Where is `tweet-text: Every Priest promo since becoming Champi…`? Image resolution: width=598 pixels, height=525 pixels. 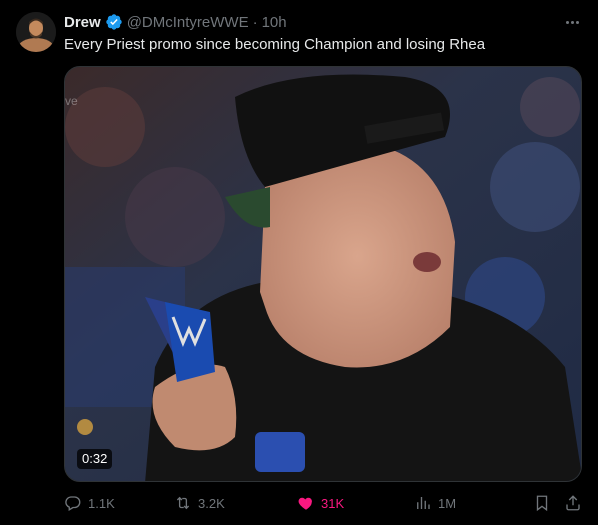 tweet-text: Every Priest promo since becoming Champi… is located at coordinates (275, 44).